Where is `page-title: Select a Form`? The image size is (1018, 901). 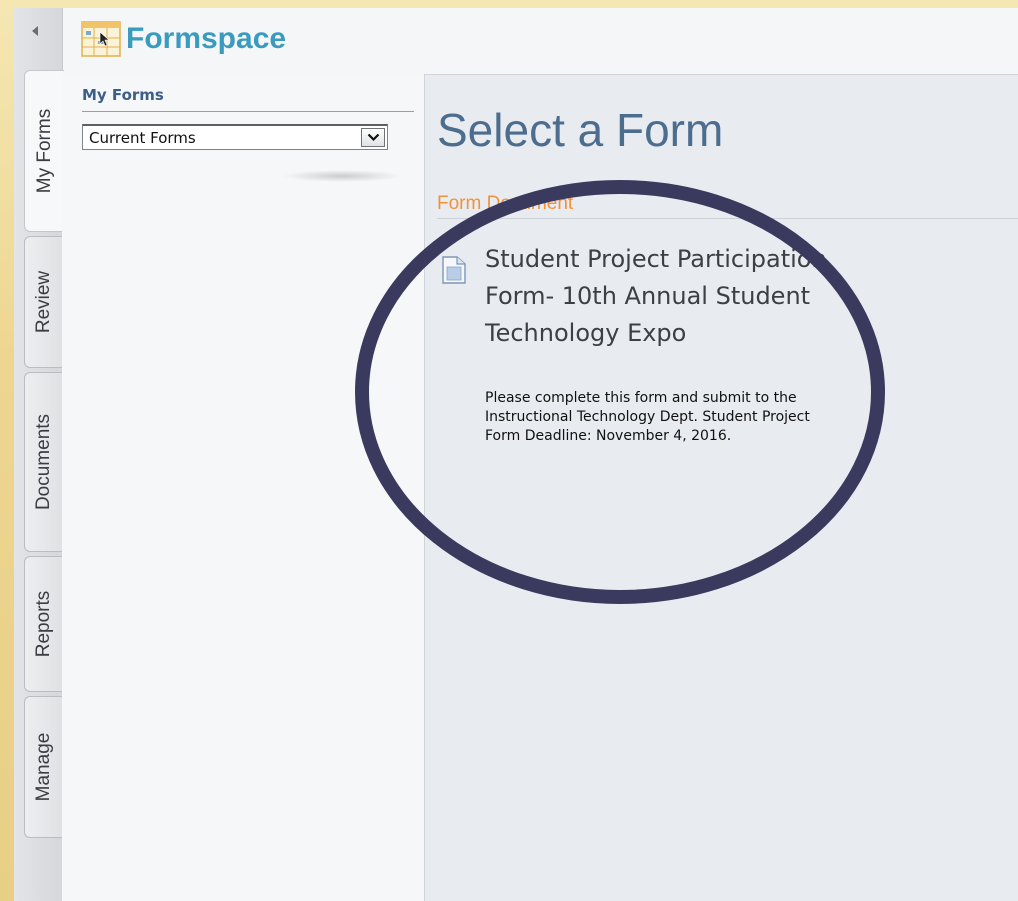 page-title: Select a Form is located at coordinates (580, 130).